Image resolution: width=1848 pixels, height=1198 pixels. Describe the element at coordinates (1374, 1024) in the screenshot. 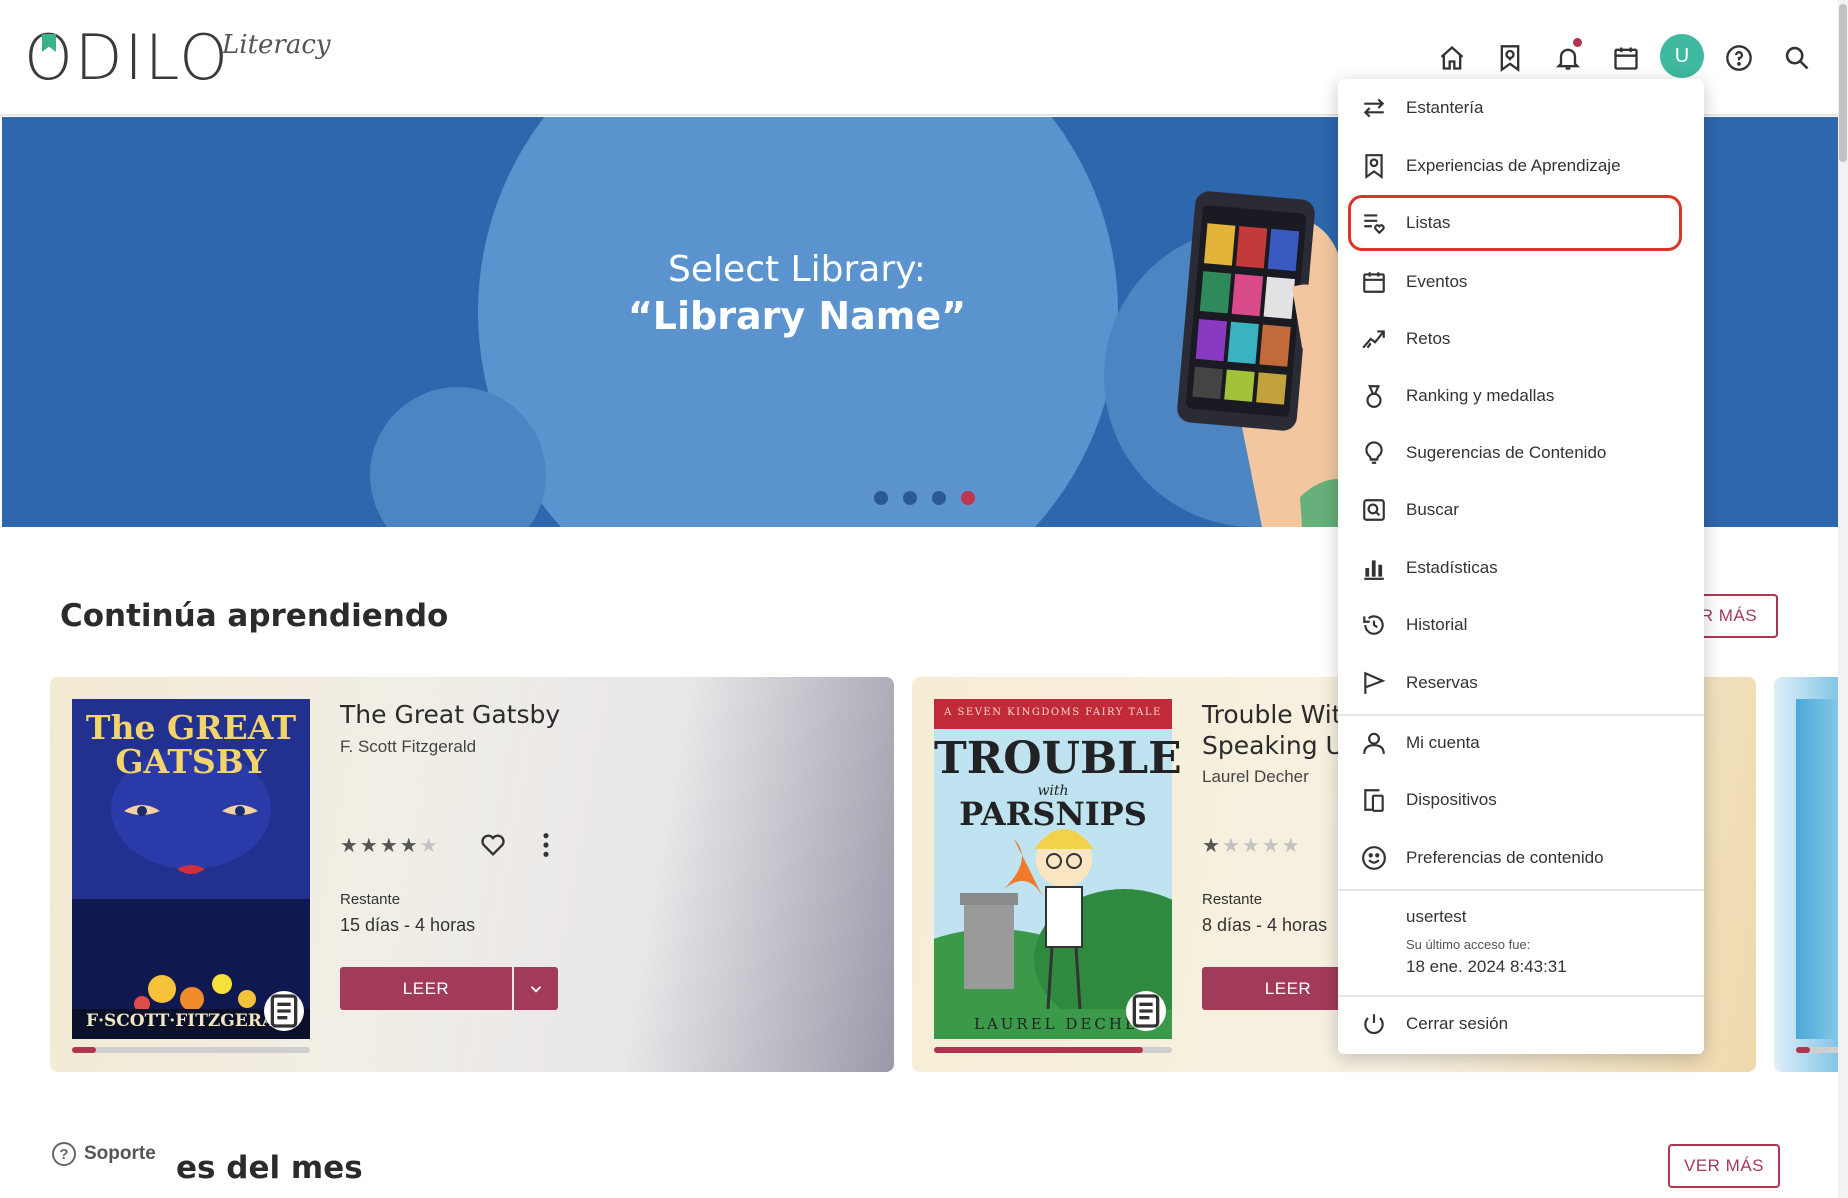

I see `power-icon` at that location.